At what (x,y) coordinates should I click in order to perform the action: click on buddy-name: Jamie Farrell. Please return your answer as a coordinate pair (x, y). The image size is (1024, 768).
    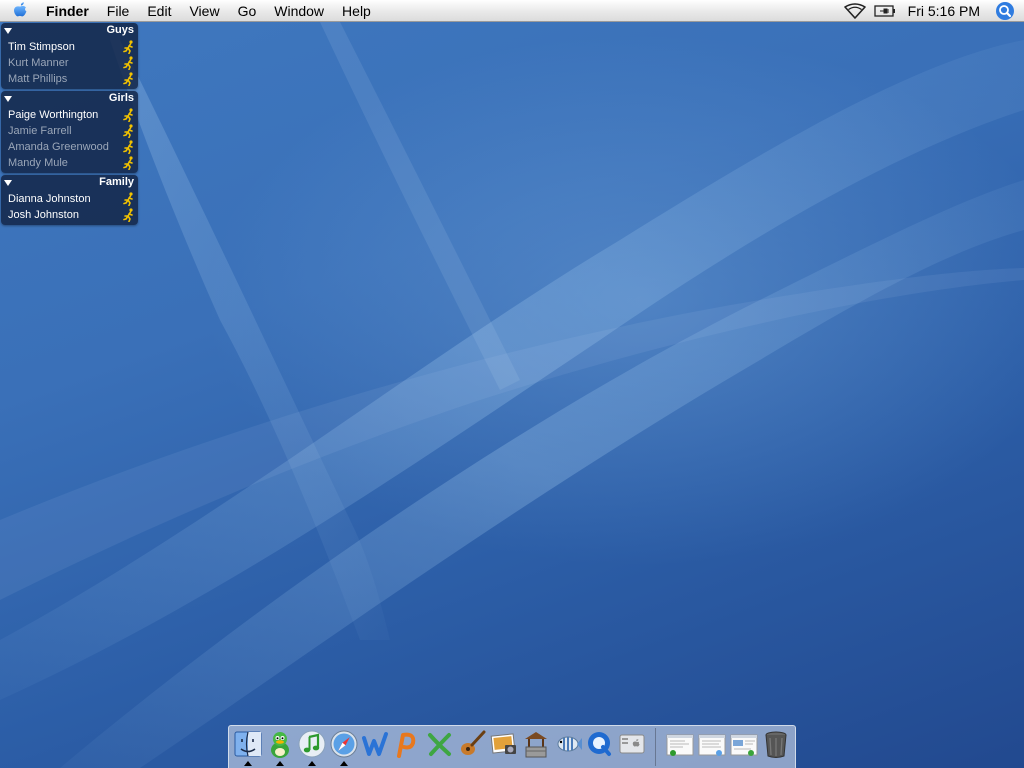
    Looking at the image, I should click on (40, 131).